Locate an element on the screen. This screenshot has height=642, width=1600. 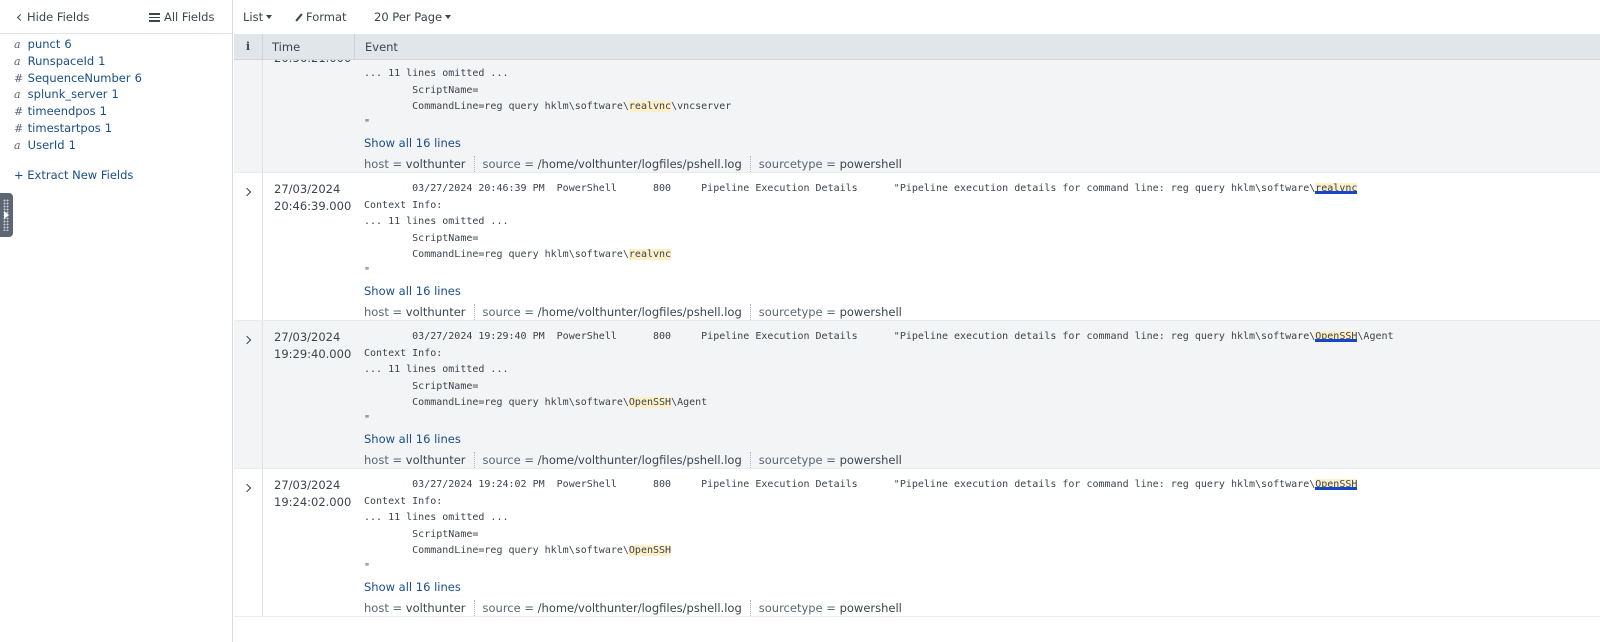
list-icon is located at coordinates (154, 17).